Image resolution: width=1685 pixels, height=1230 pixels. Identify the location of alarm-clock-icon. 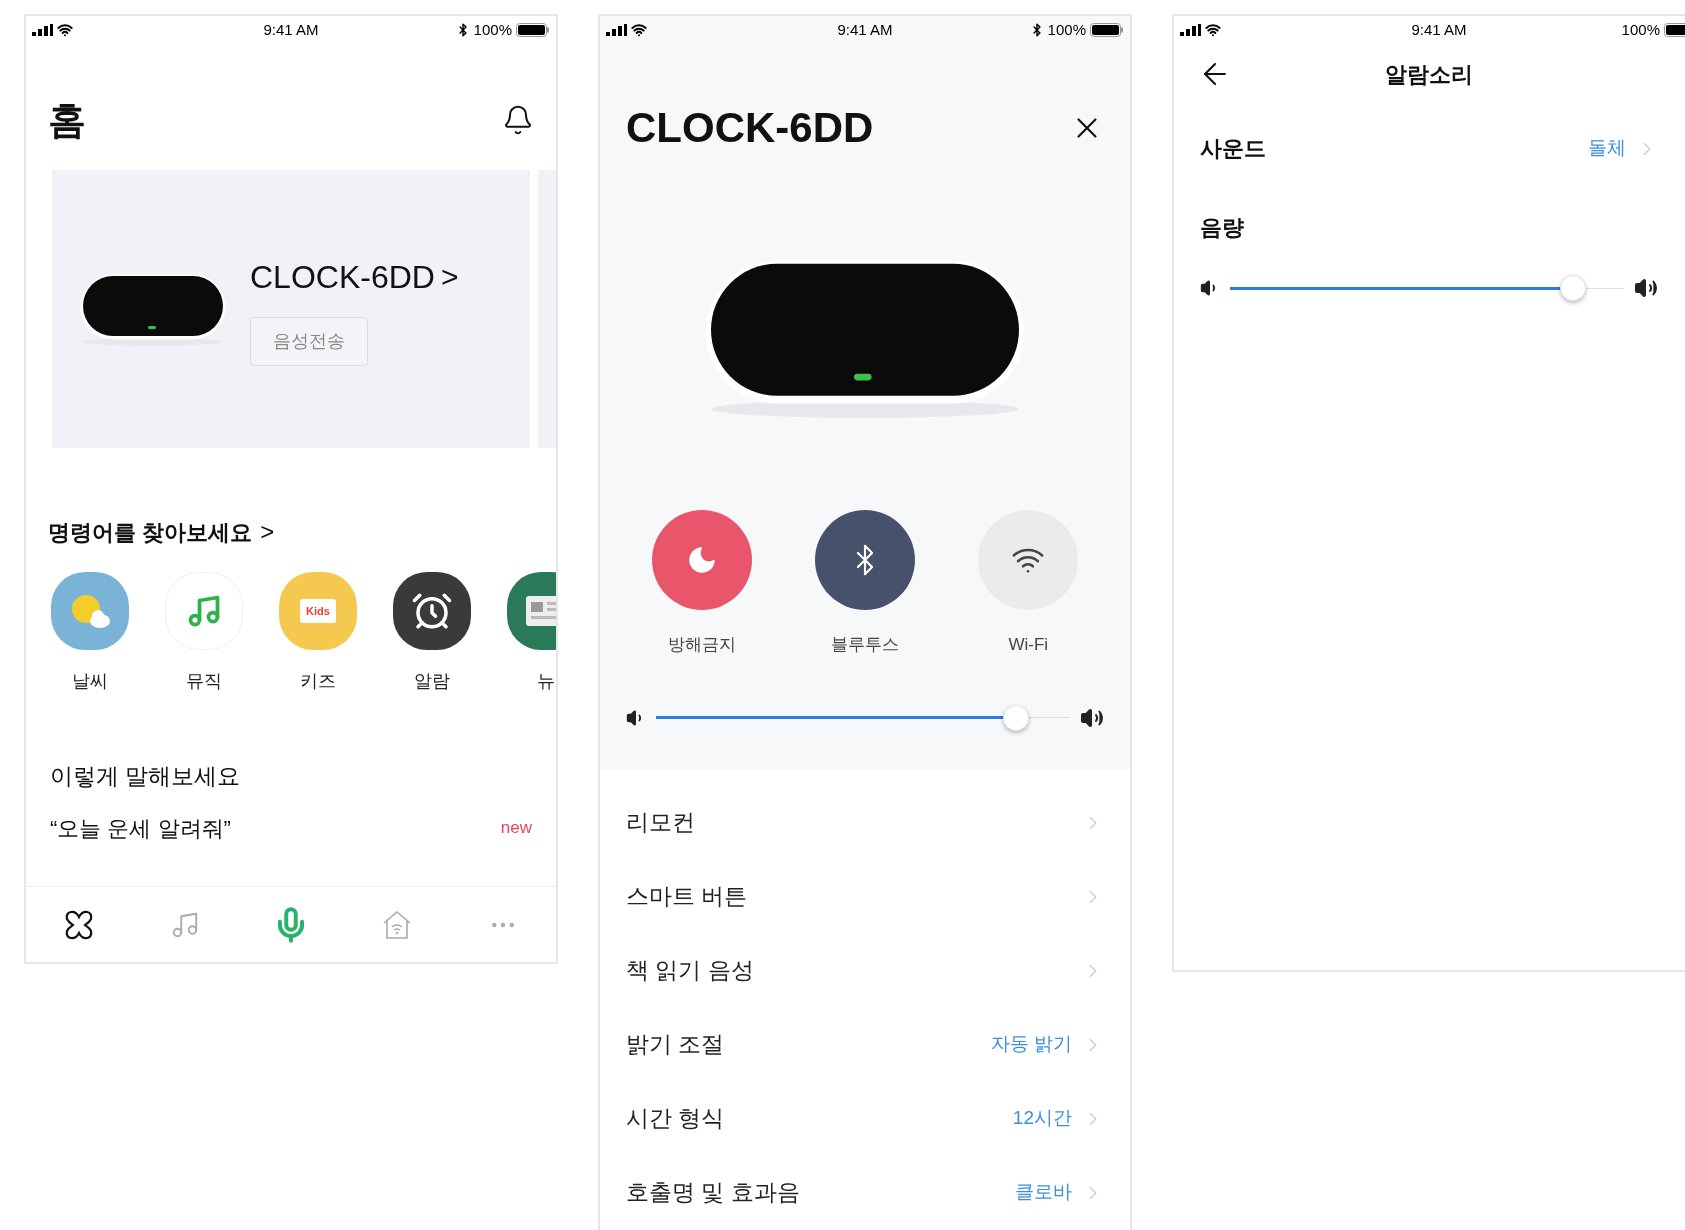
(432, 611).